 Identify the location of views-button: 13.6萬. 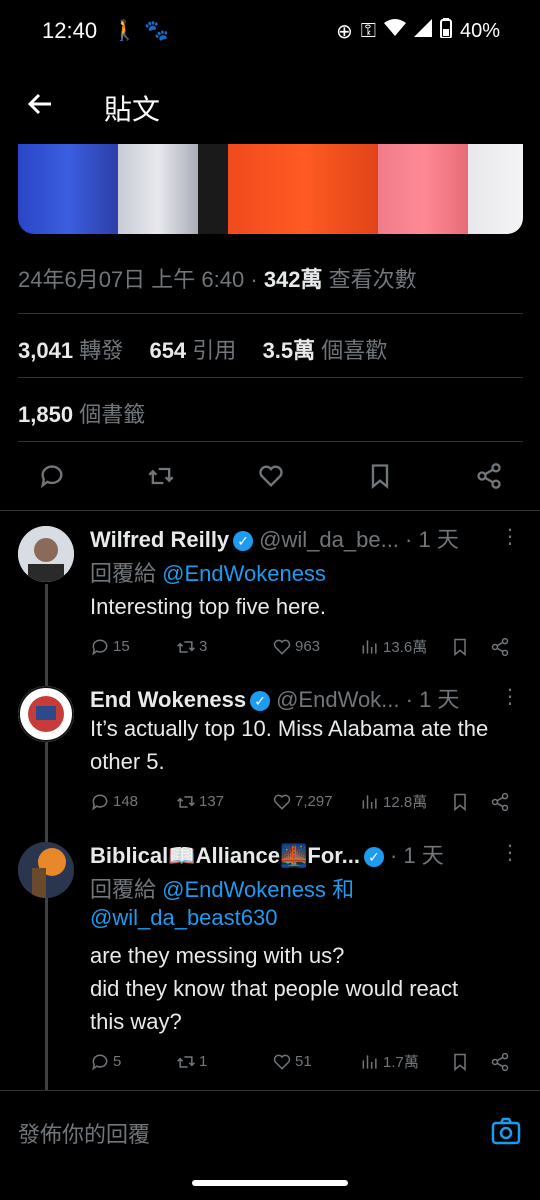
(405, 646).